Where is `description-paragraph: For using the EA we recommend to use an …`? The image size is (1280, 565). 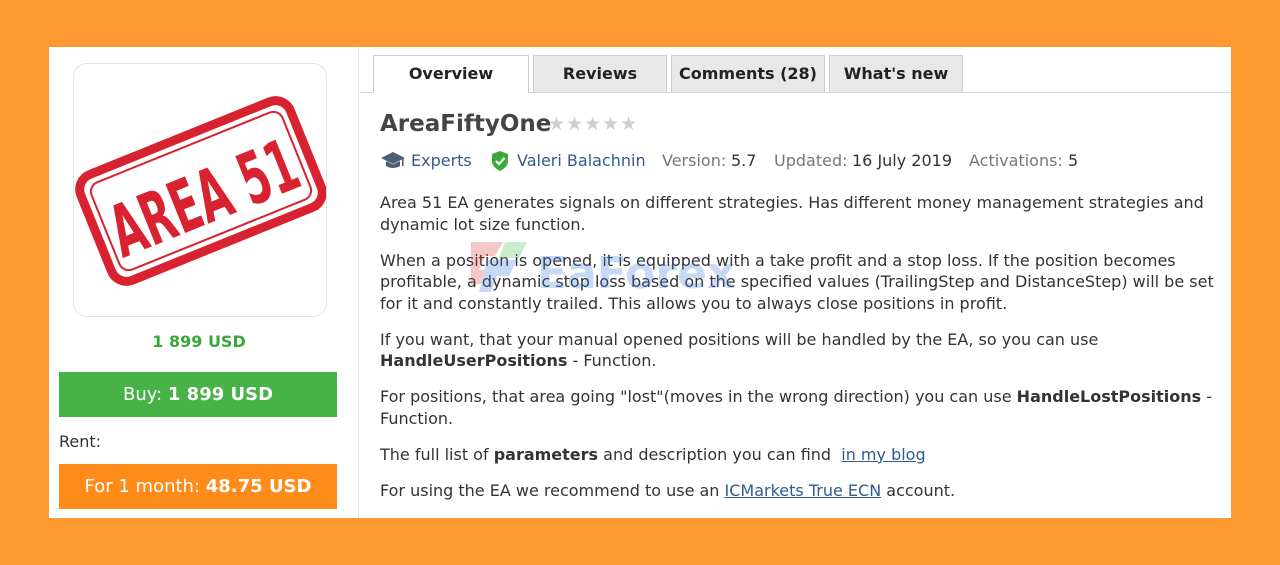
description-paragraph: For using the EA we recommend to use an … is located at coordinates (668, 490).